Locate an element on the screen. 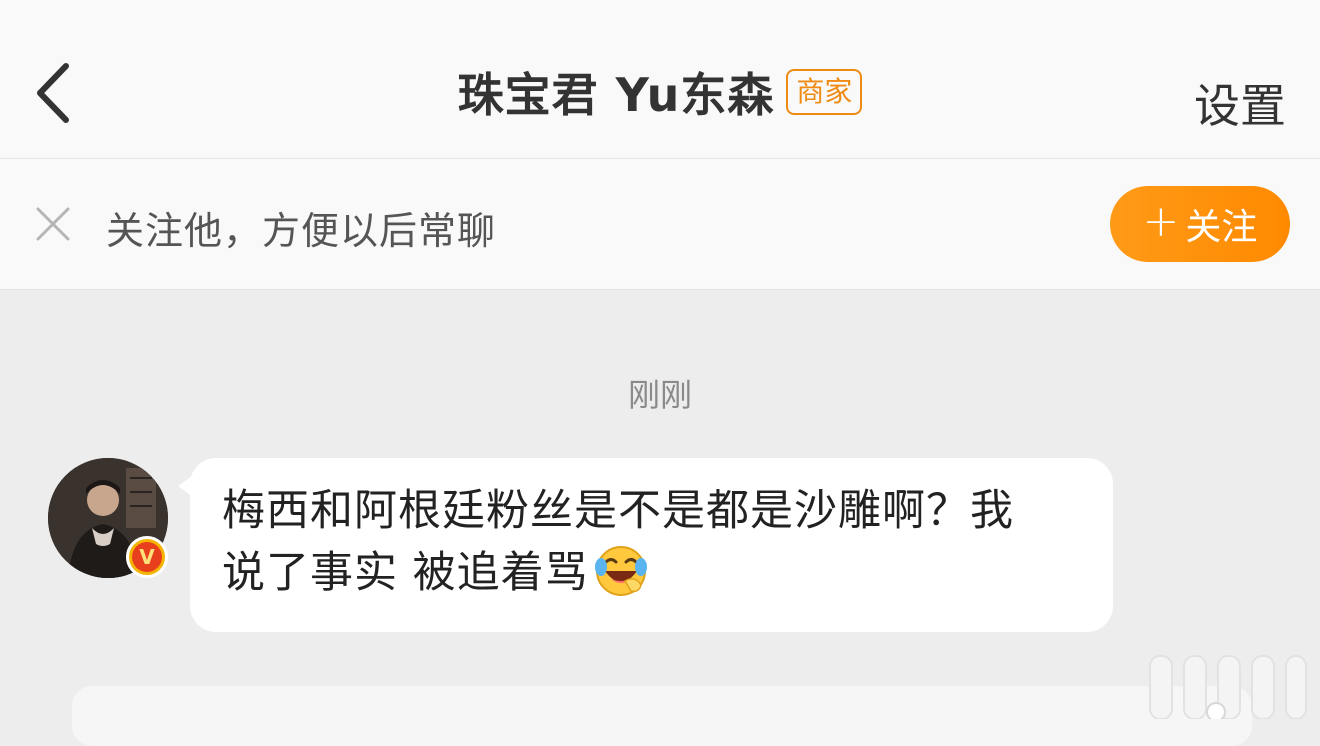 This screenshot has width=1320, height=746. message-text-line-2-text: 说了事实 被追着骂 is located at coordinates (405, 573).